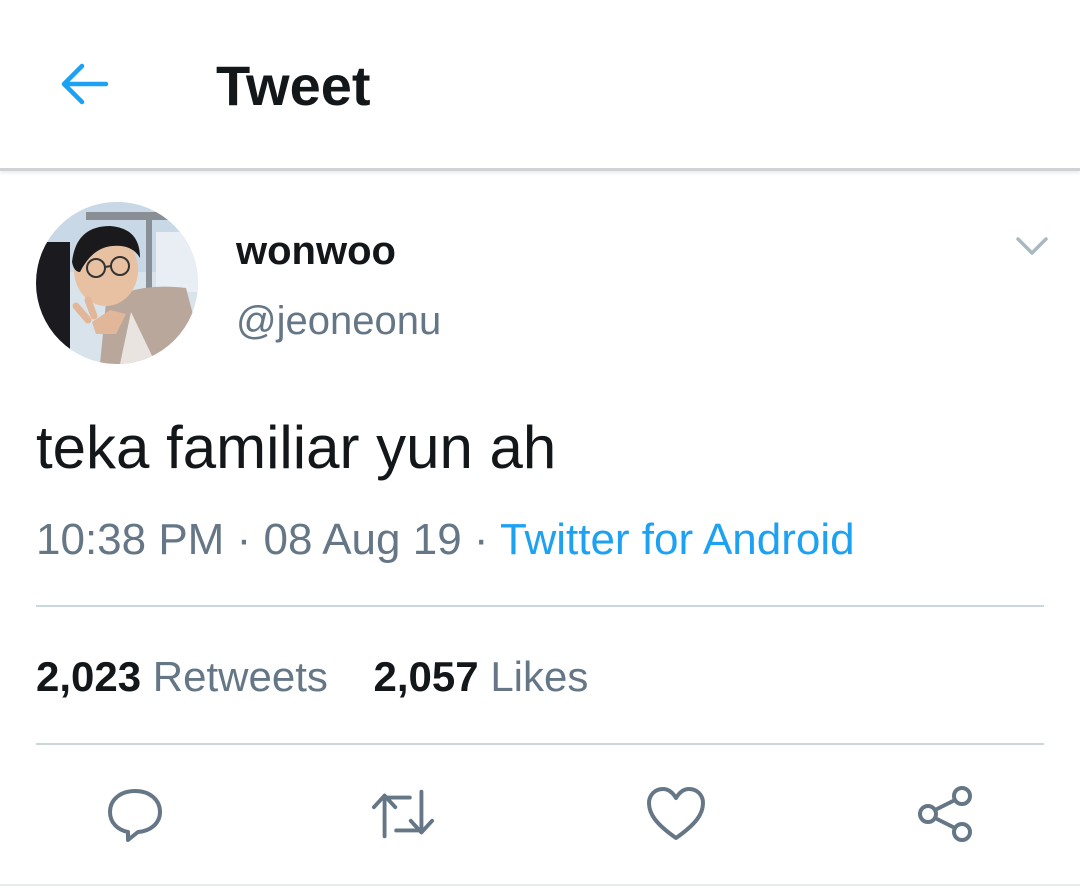  I want to click on retweet-icon, so click(403, 814).